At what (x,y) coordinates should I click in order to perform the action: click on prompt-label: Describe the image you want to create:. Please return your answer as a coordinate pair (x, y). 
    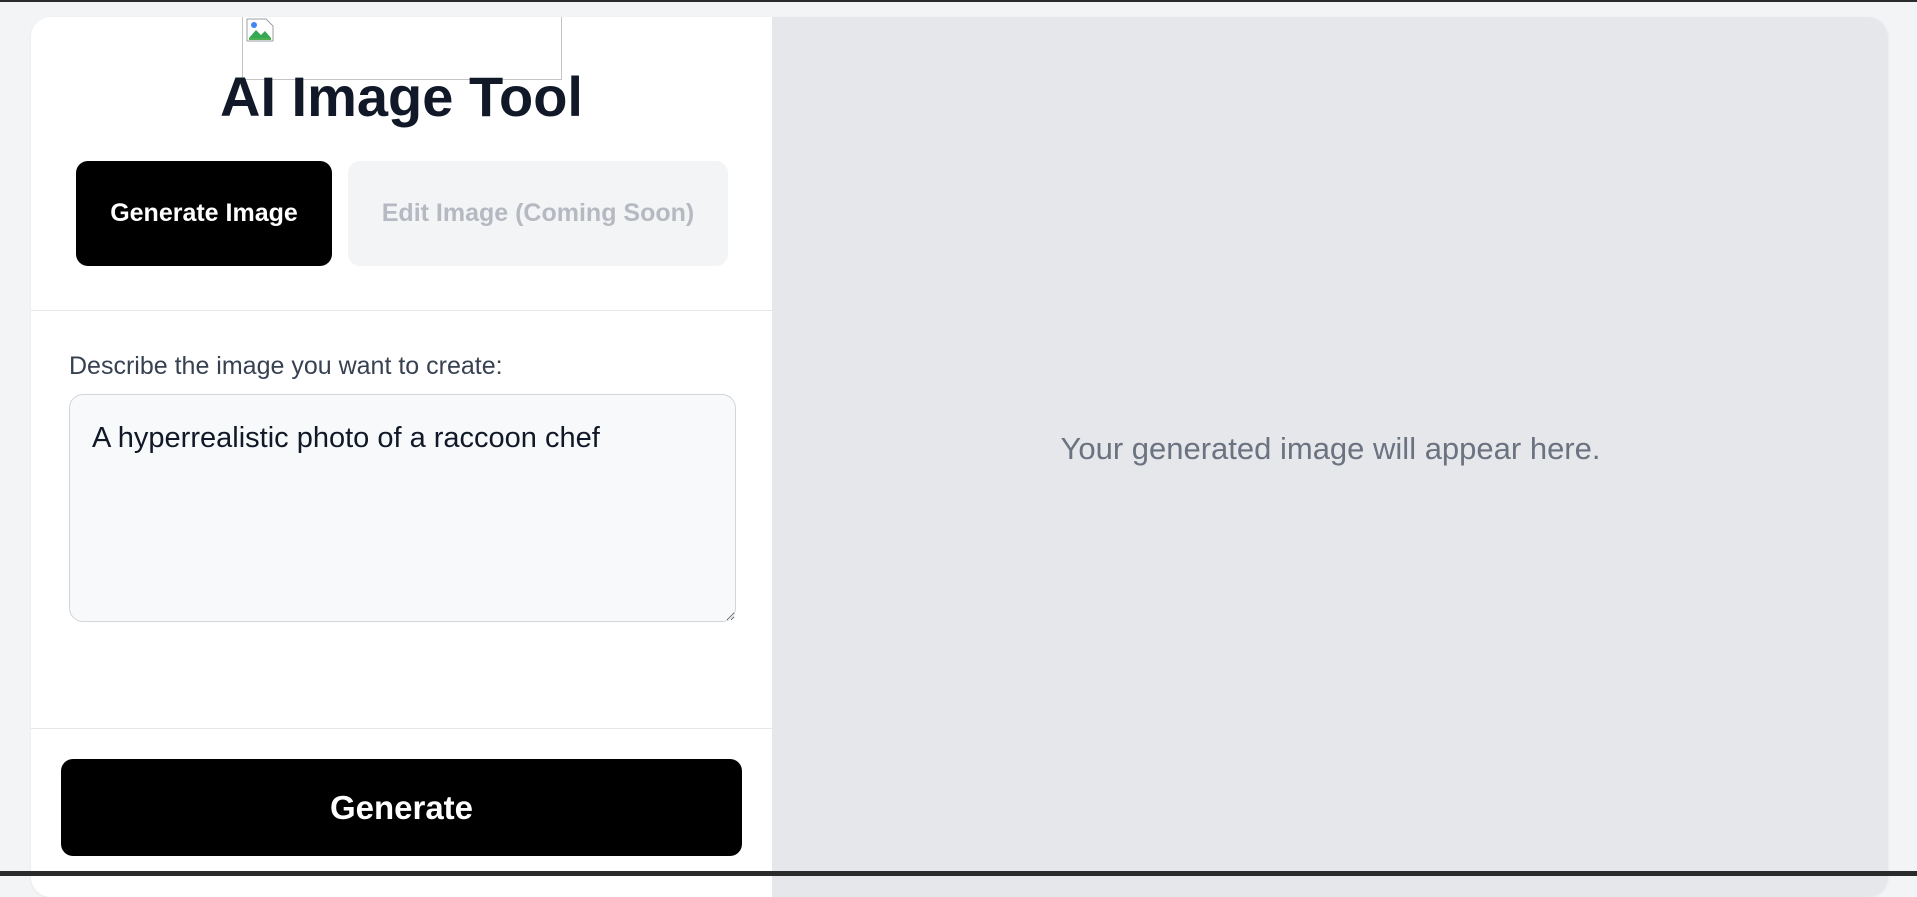
    Looking at the image, I should click on (286, 366).